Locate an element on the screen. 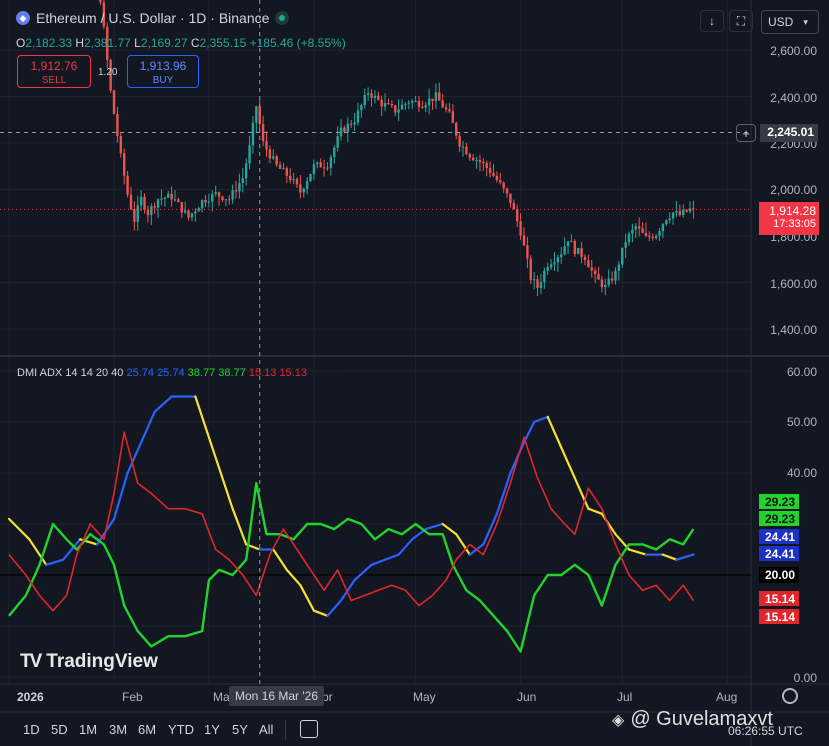  plus-di-tag: 29.23 is located at coordinates (779, 501).